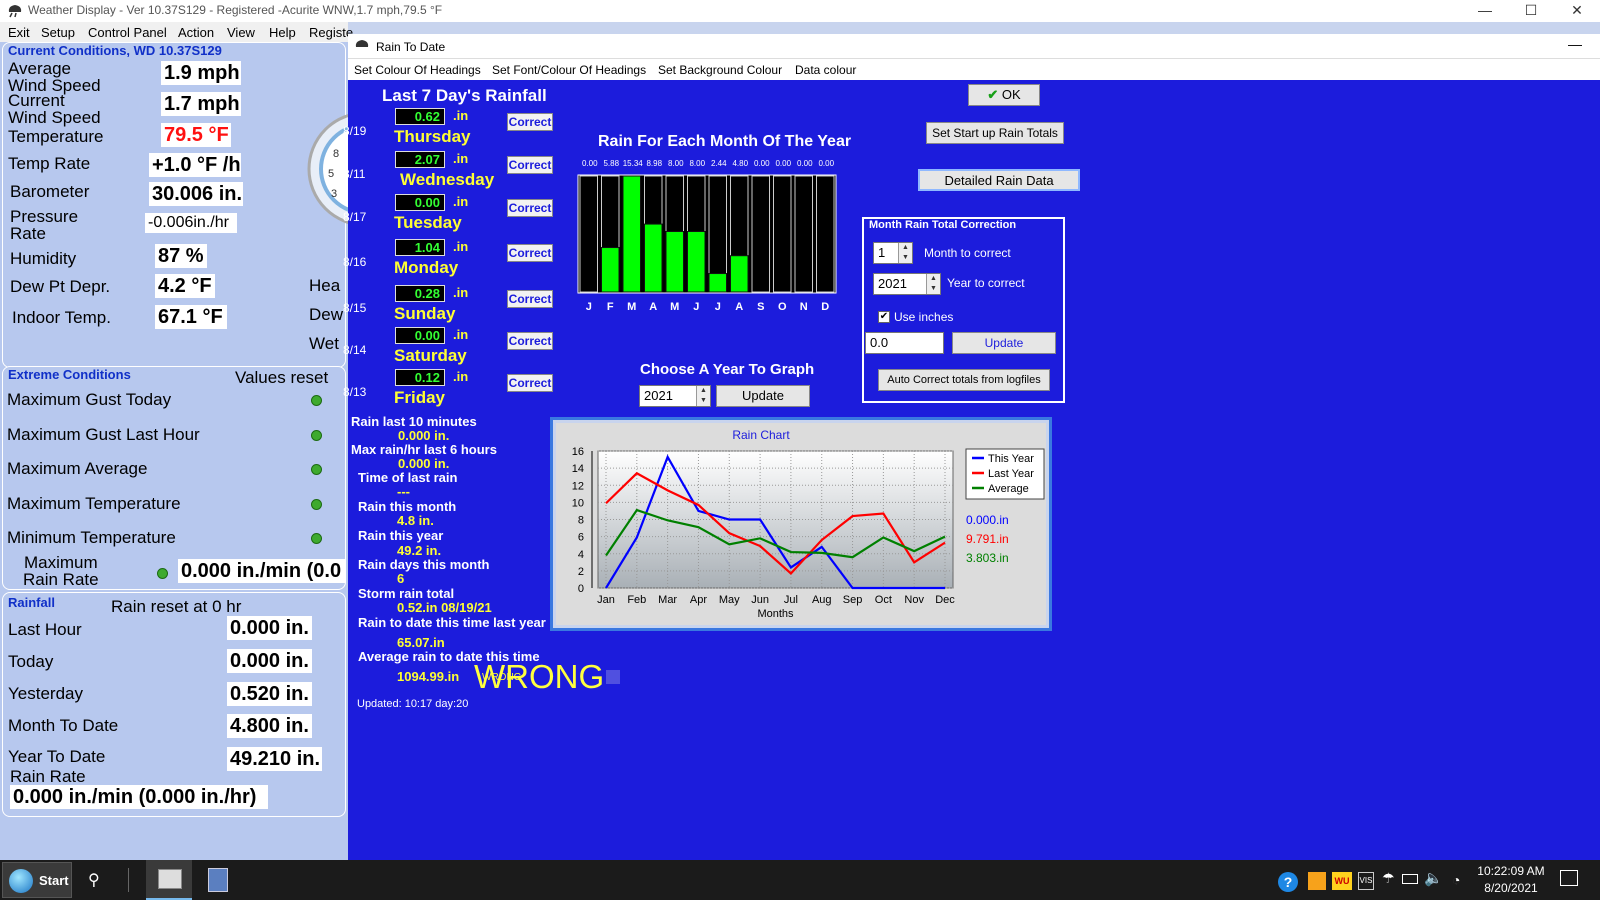  What do you see at coordinates (995, 133) in the screenshot?
I see `set-startup-button: Set Start up Rain Totals` at bounding box center [995, 133].